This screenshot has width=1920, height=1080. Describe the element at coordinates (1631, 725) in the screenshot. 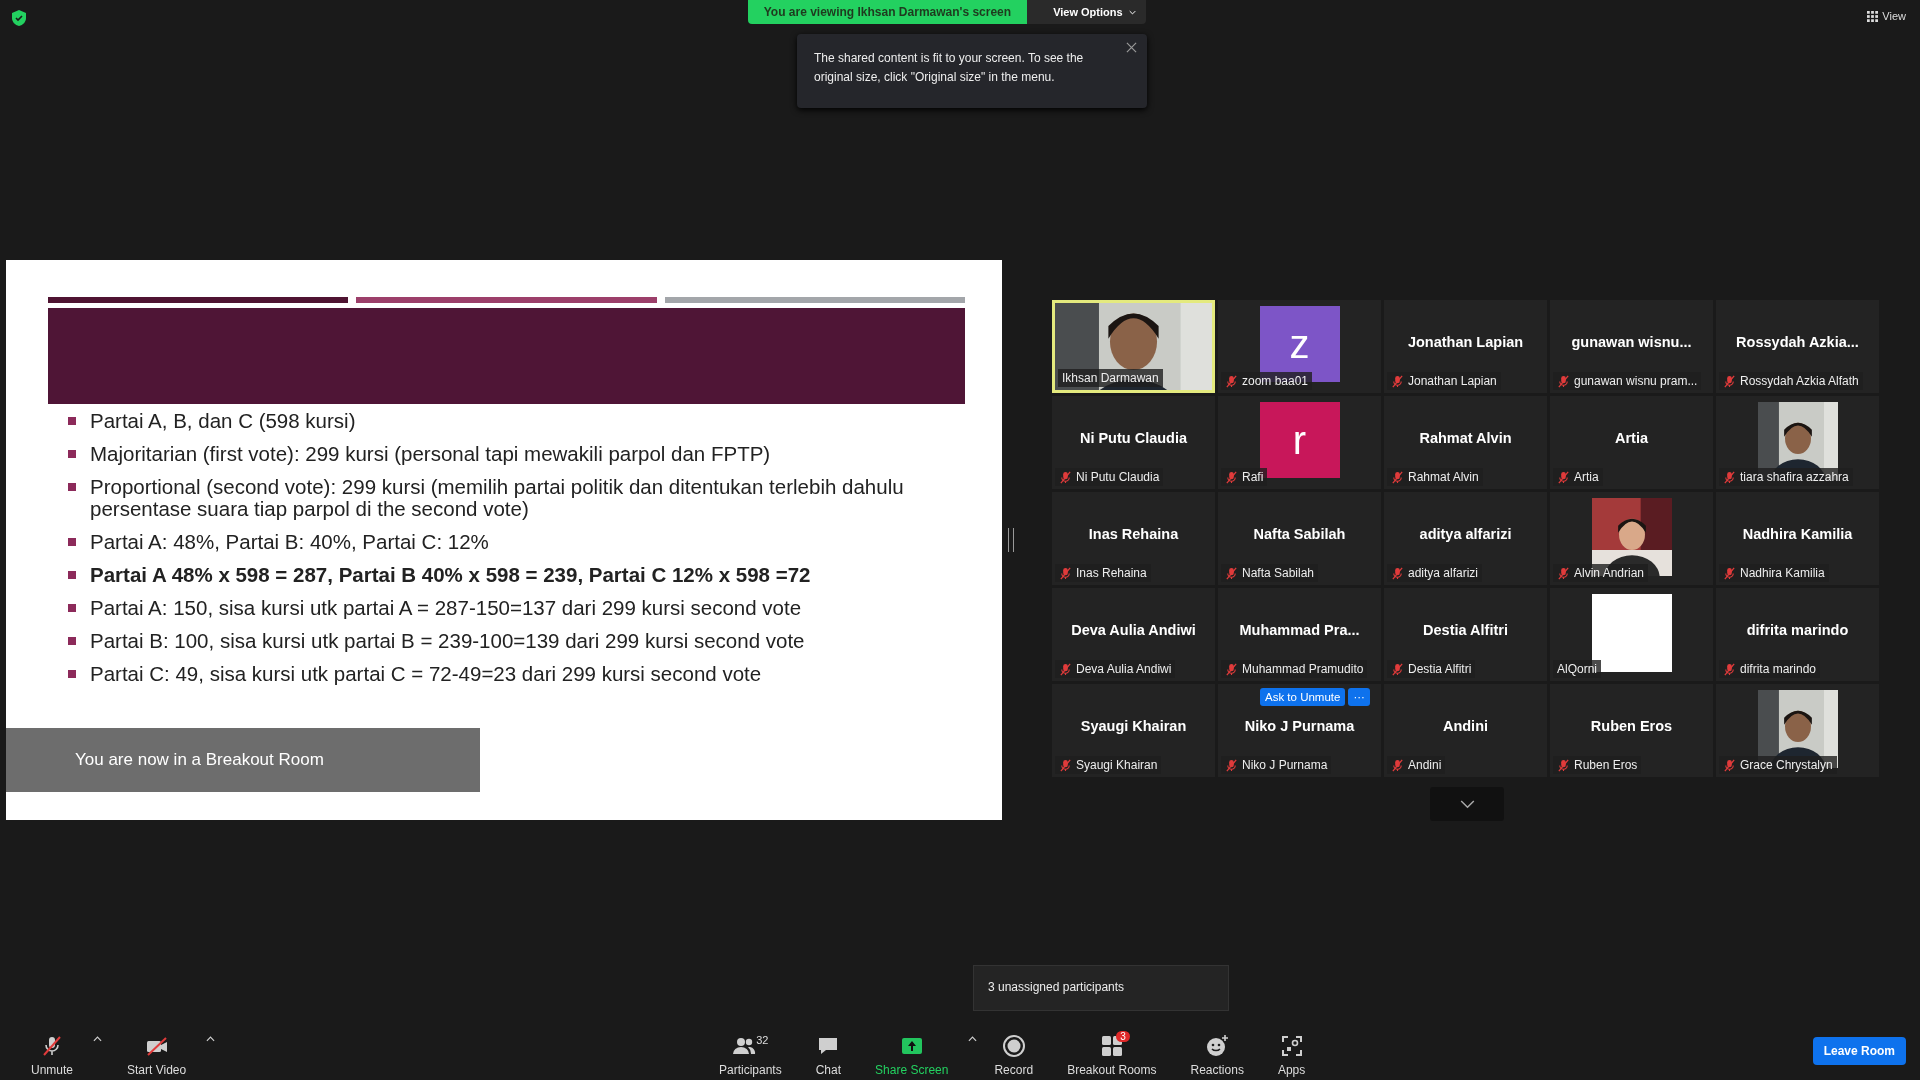

I see `participant-name: Ruben Eros` at that location.